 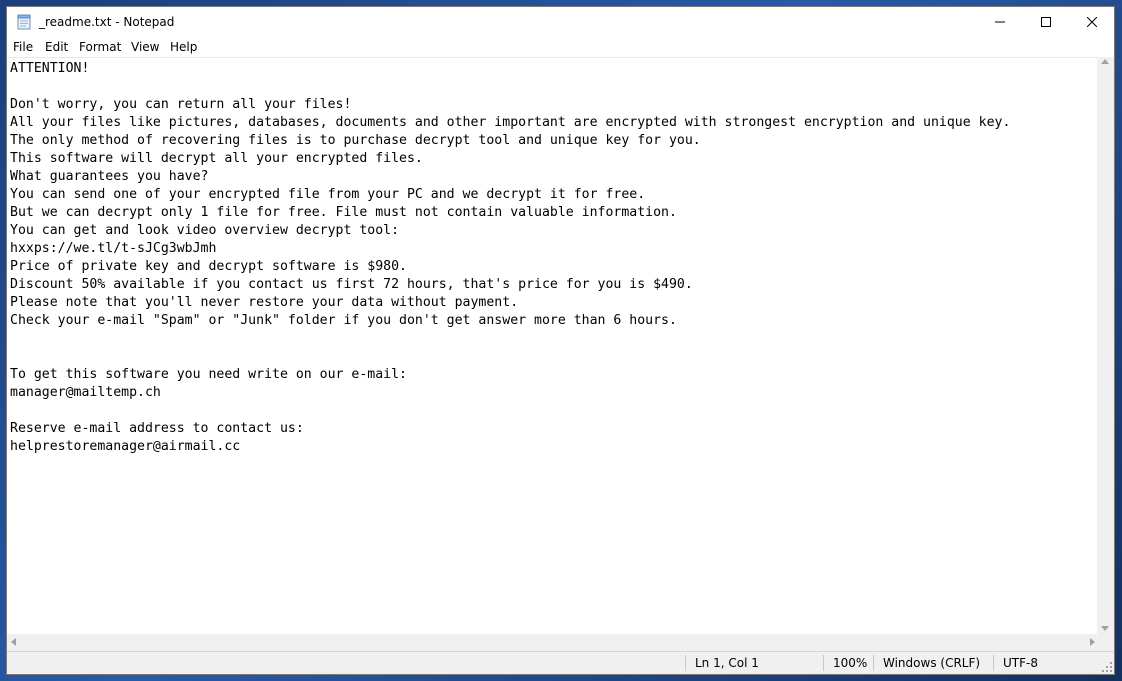 I want to click on scroll-corner, so click(x=1105, y=642).